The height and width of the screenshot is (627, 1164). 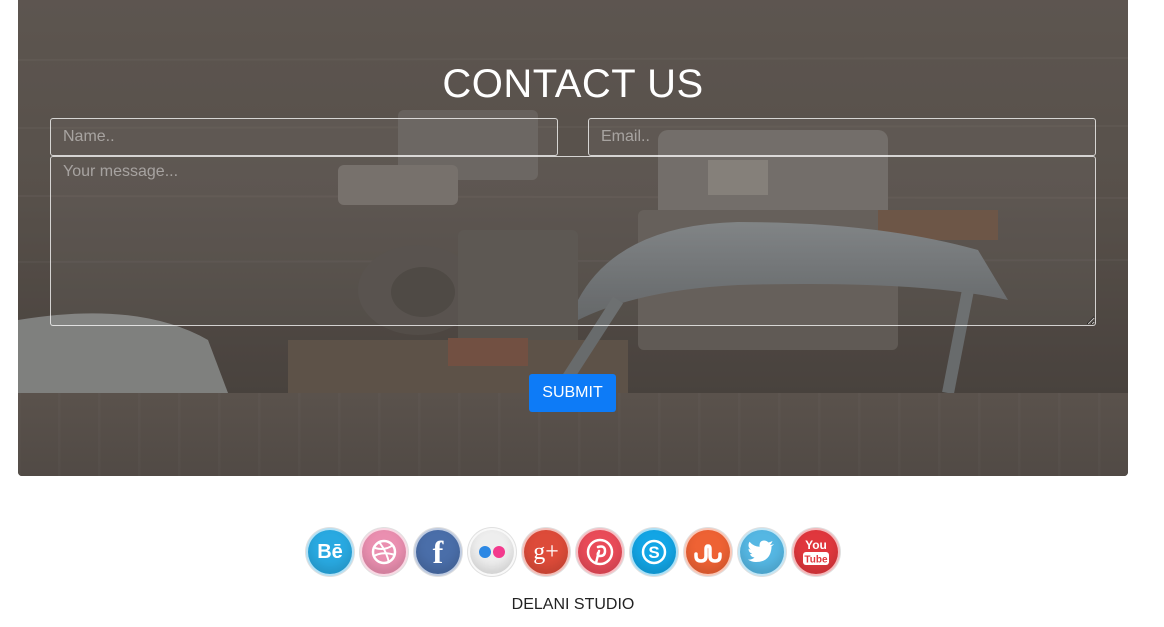 I want to click on social-links: Bē f g+ S You Tube, so click(x=573, y=552).